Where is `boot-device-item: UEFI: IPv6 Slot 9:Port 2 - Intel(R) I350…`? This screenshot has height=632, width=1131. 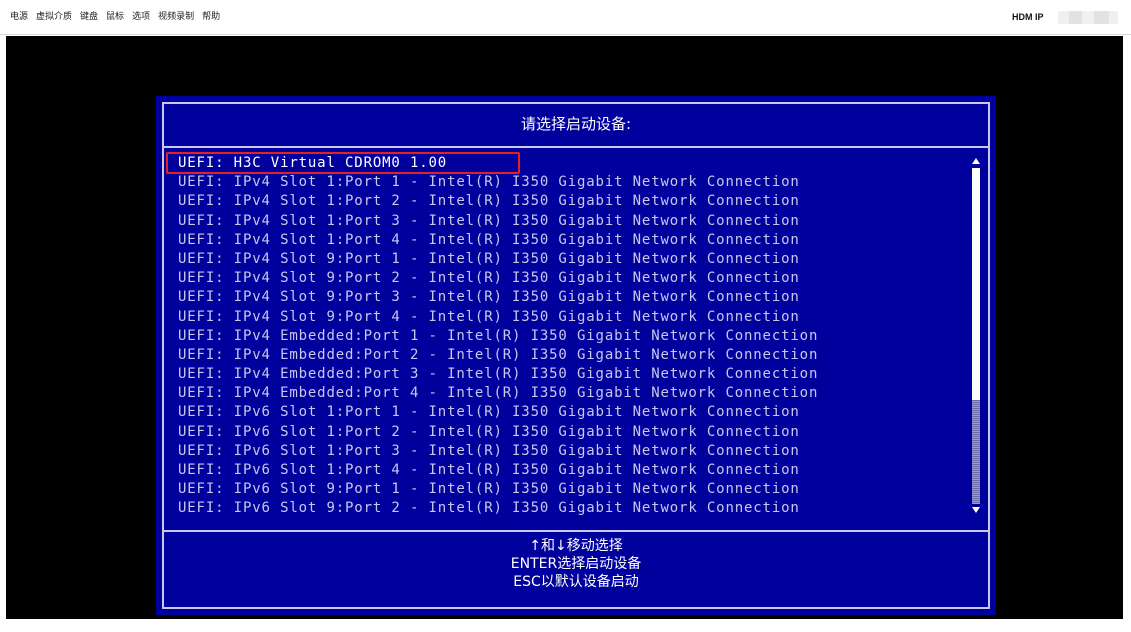
boot-device-item: UEFI: IPv6 Slot 9:Port 2 - Intel(R) I350… is located at coordinates (572, 508).